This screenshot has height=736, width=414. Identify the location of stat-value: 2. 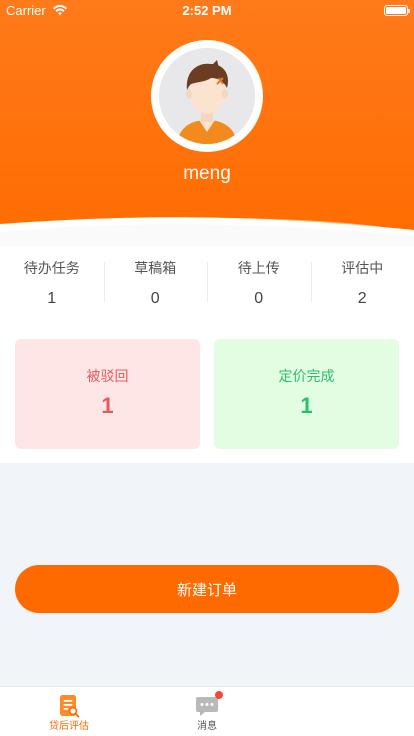
(362, 298).